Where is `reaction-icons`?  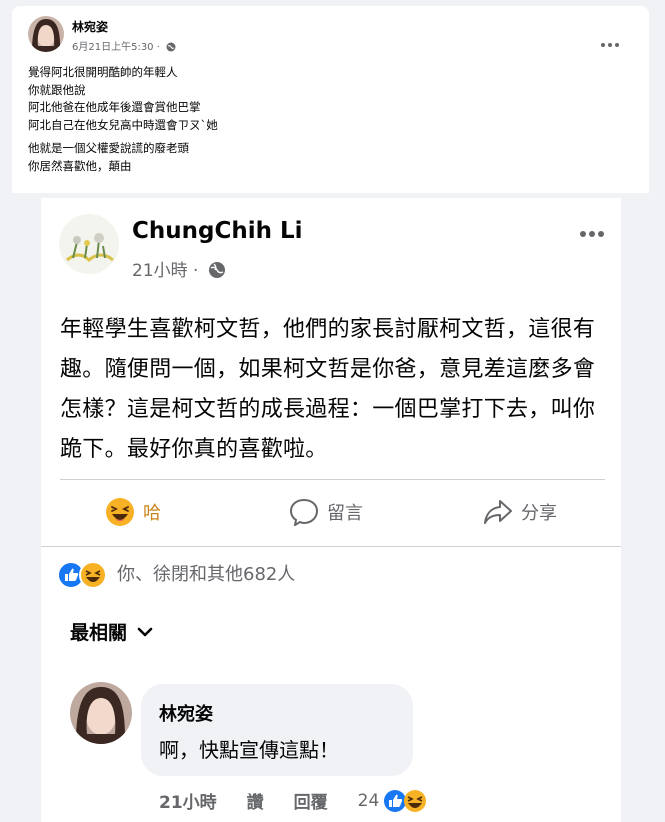 reaction-icons is located at coordinates (85, 574).